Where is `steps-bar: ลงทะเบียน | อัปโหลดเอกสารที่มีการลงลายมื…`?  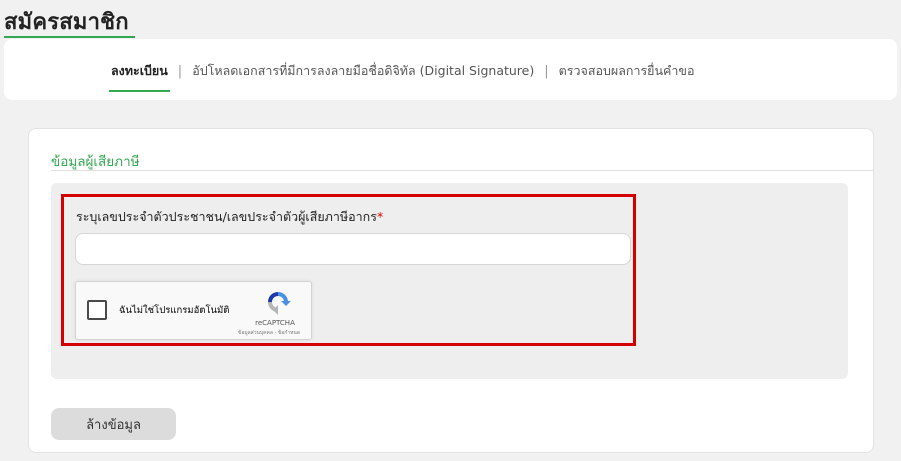
steps-bar: ลงทะเบียน | อัปโหลดเอกสารที่มีการลงลายมื… is located at coordinates (450, 69).